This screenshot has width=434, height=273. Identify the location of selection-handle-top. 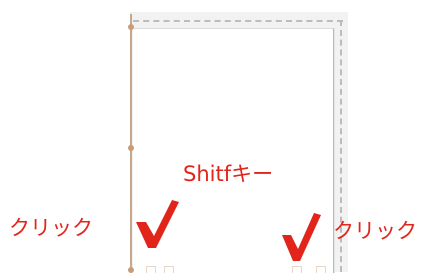
(131, 27).